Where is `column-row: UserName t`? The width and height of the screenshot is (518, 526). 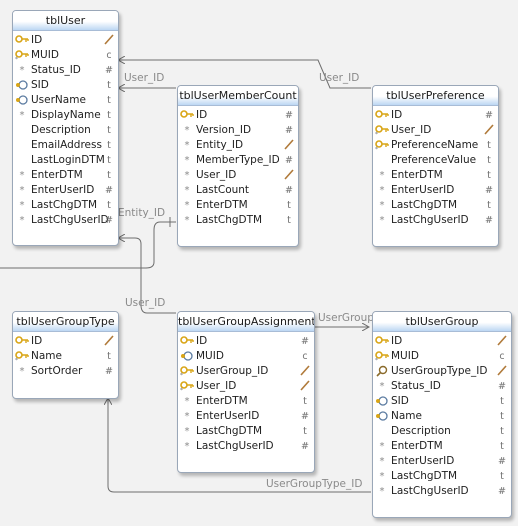
column-row: UserName t is located at coordinates (65, 100).